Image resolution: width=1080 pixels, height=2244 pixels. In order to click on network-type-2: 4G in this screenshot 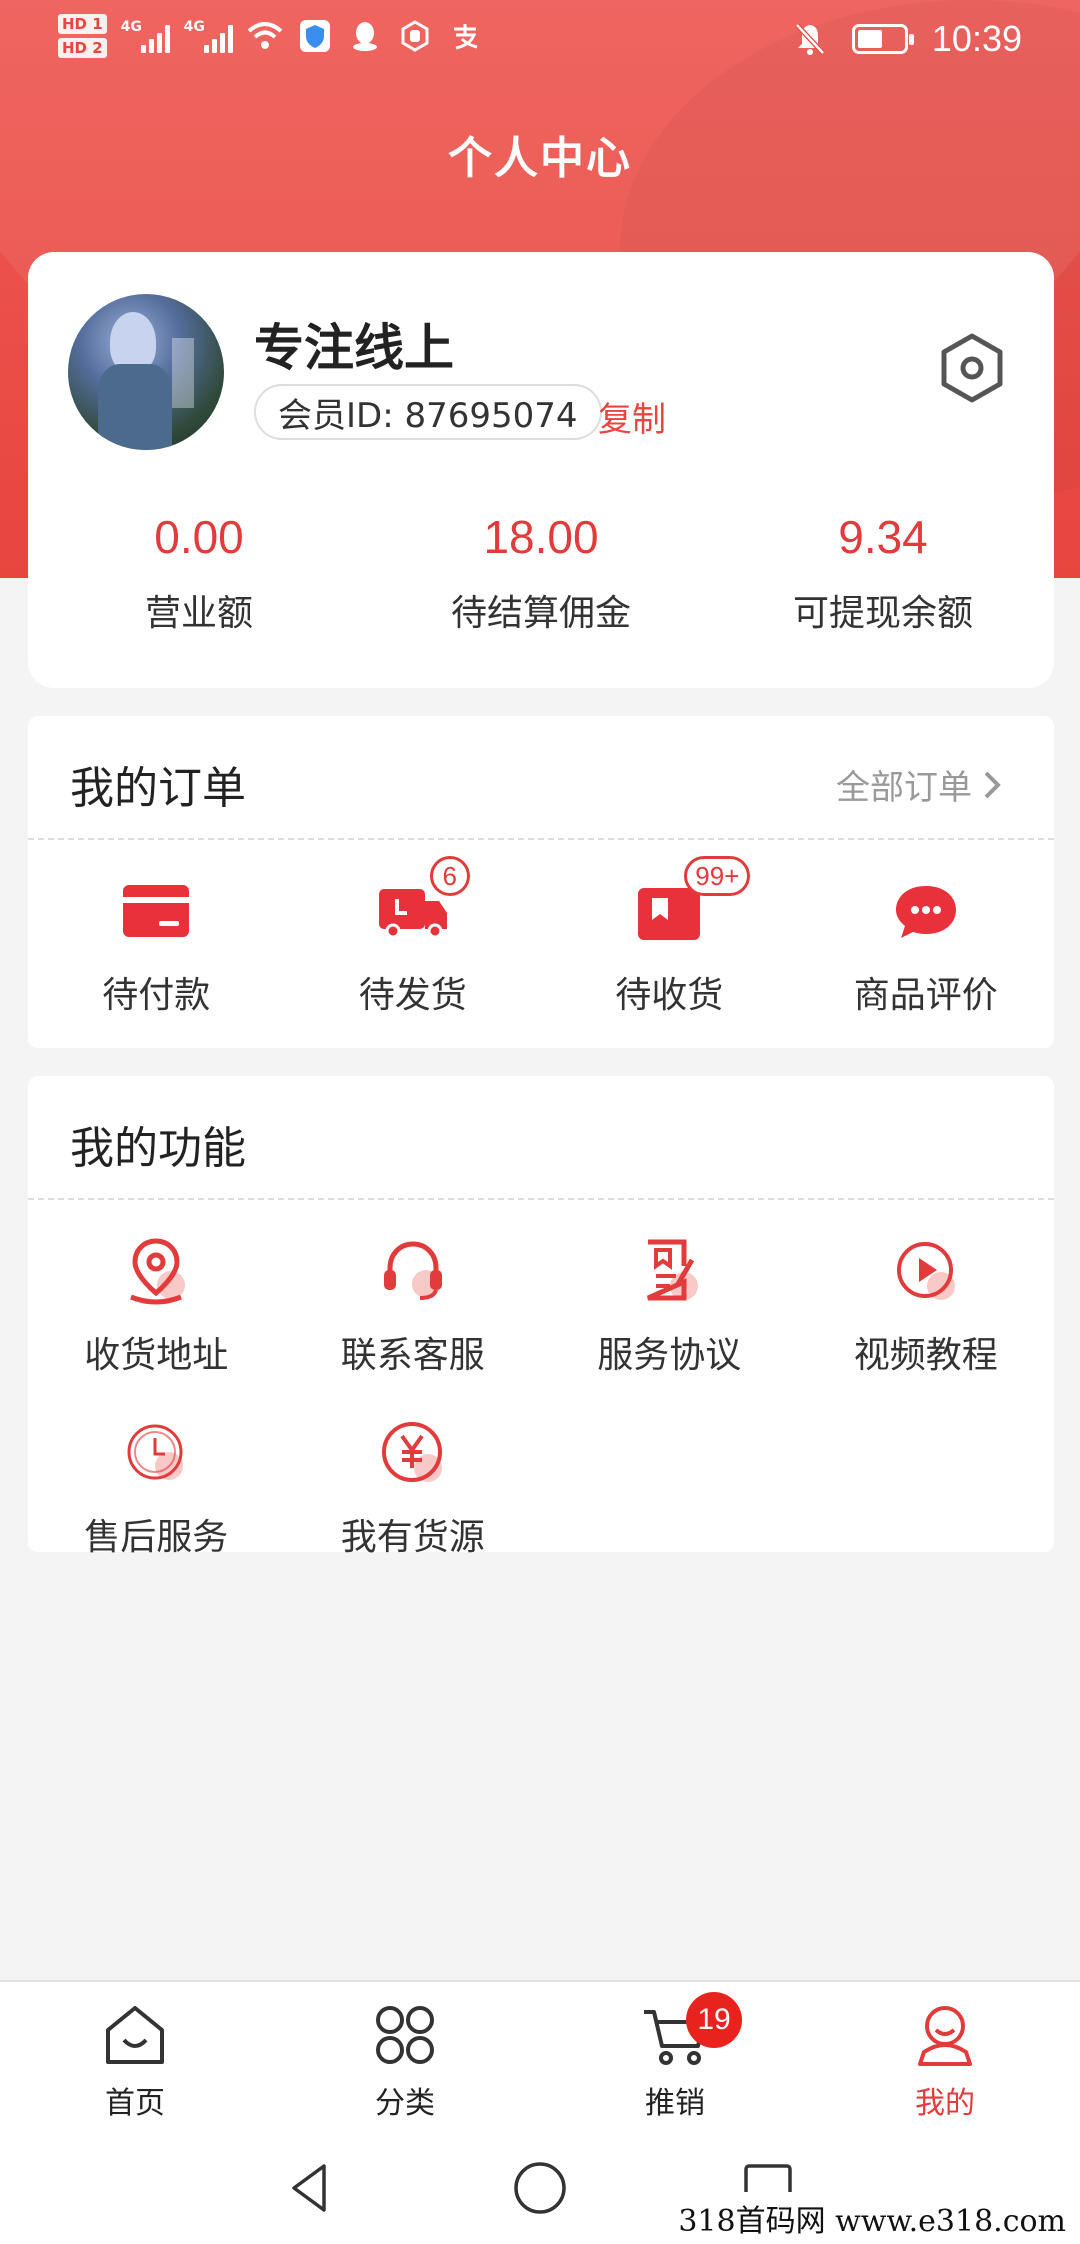, I will do `click(194, 27)`.